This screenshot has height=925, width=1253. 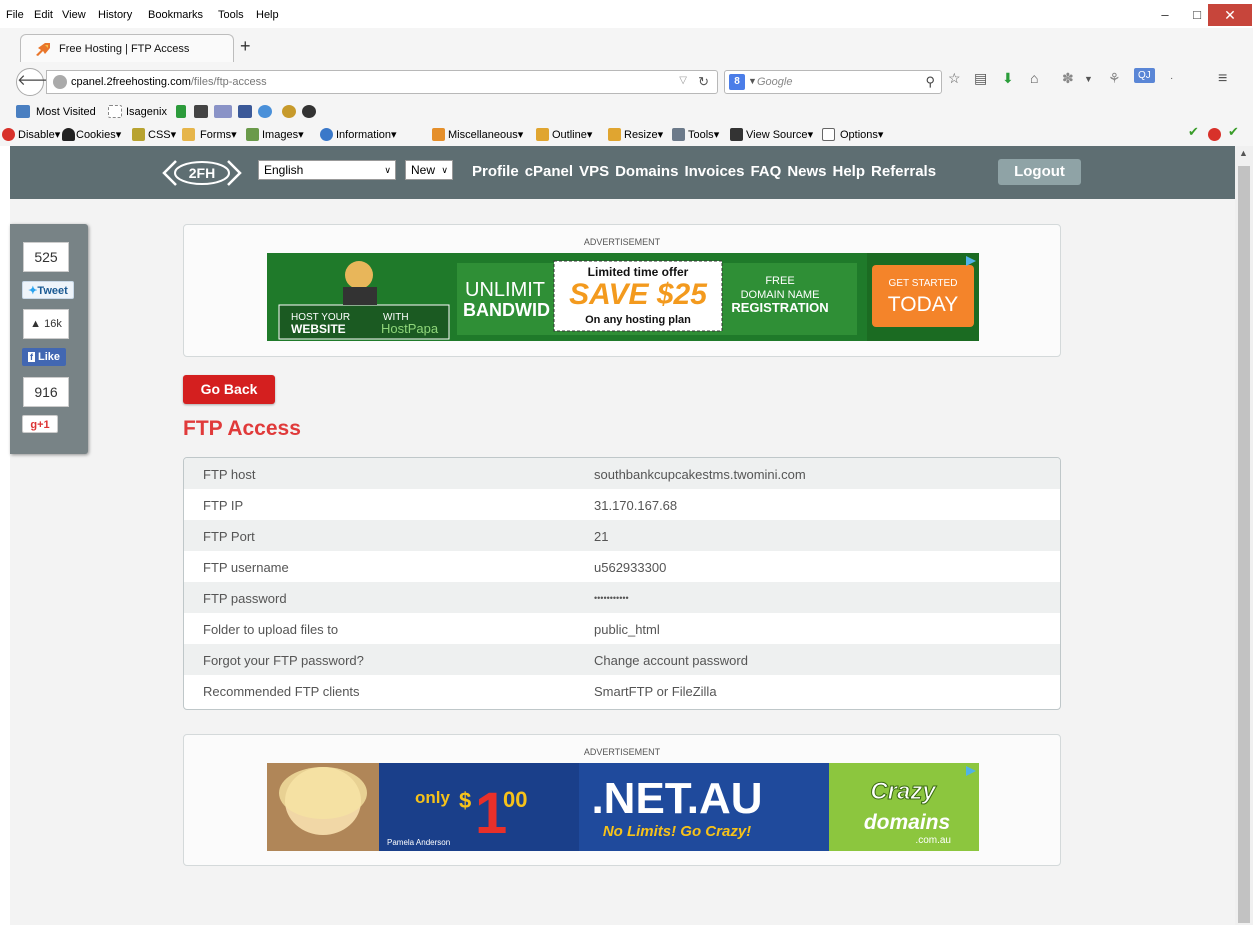 What do you see at coordinates (861, 134) in the screenshot?
I see `dev-options: Options▾` at bounding box center [861, 134].